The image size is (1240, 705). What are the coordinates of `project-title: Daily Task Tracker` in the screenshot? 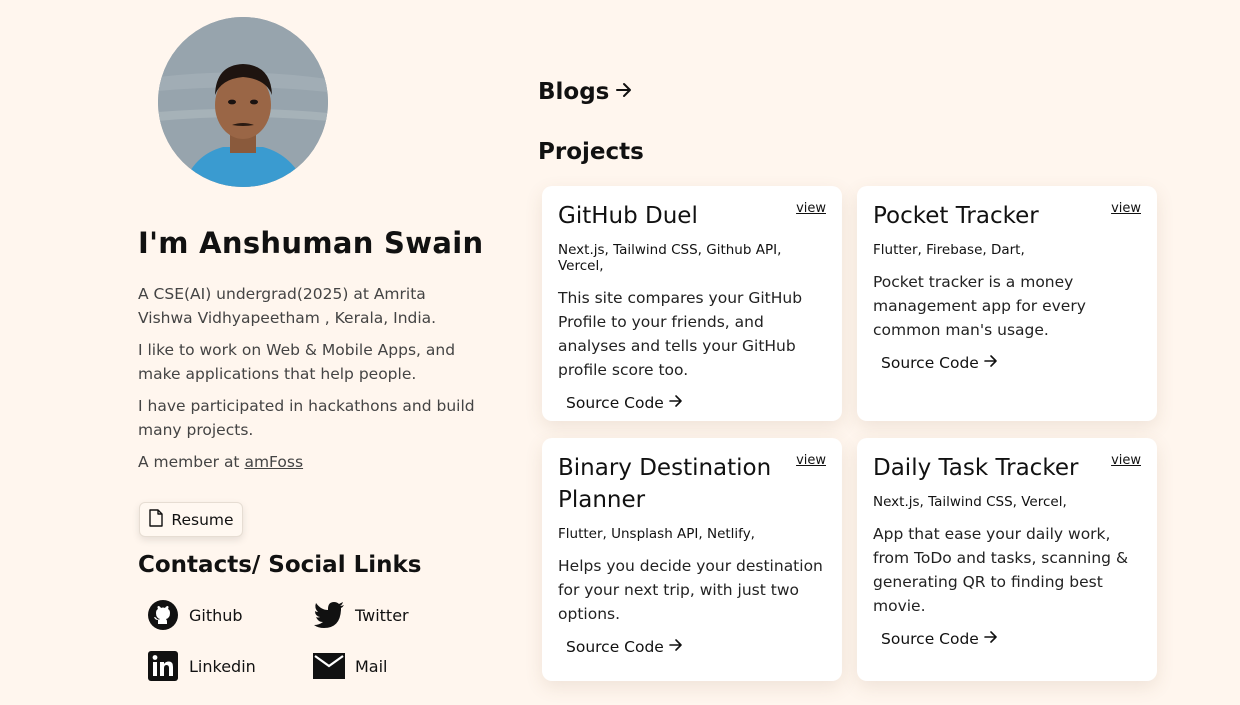 It's located at (976, 468).